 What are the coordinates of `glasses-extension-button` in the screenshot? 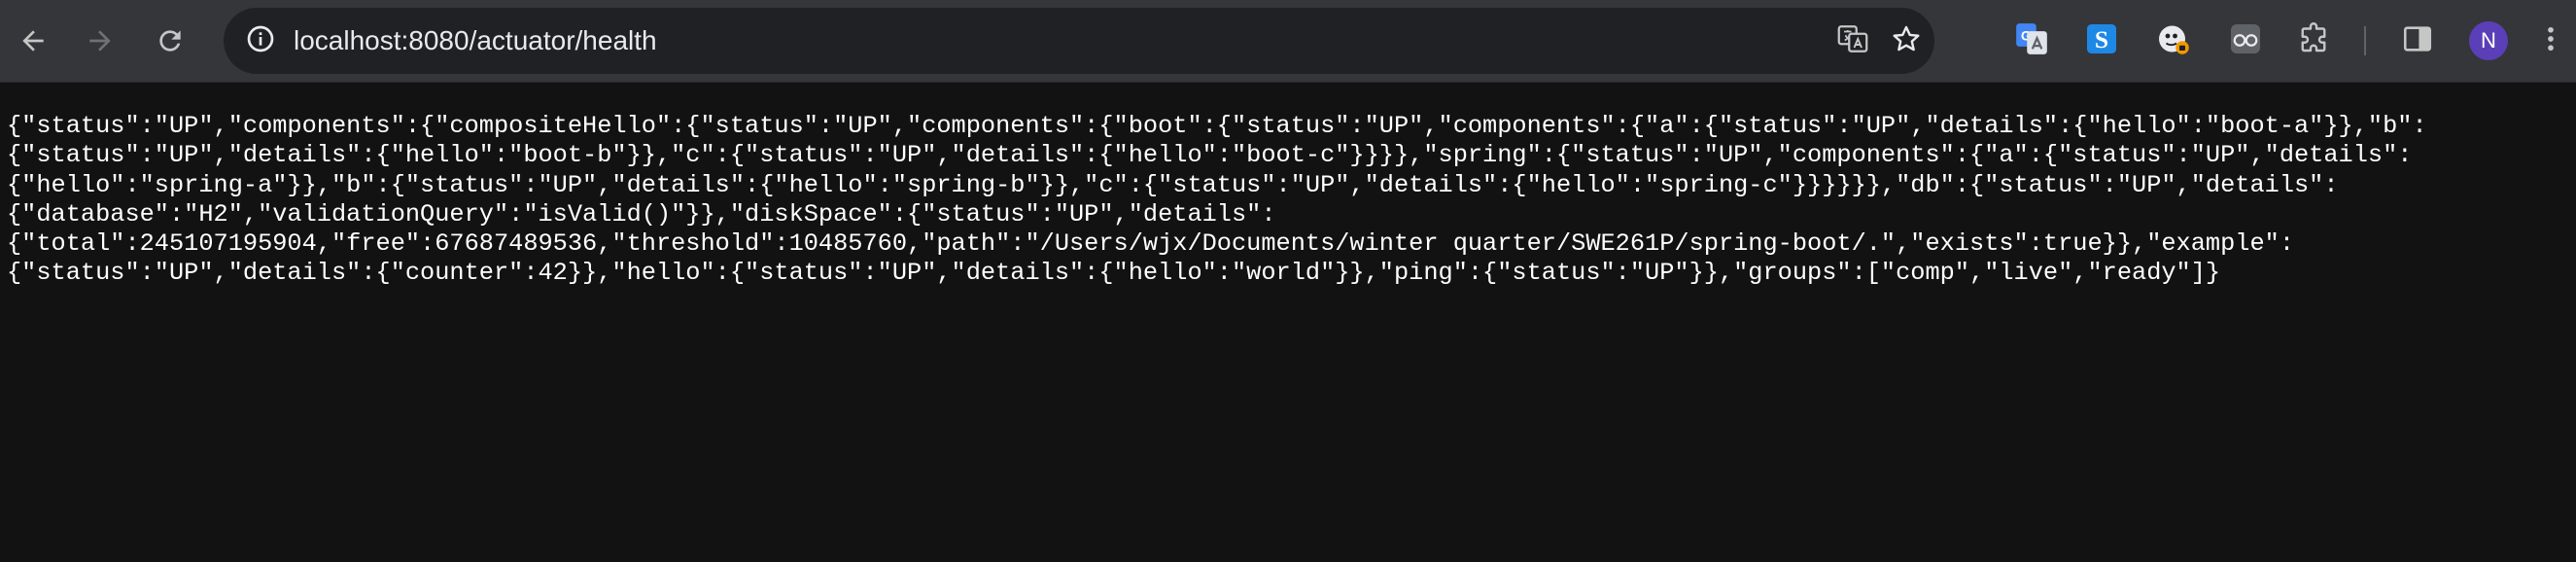 It's located at (2245, 41).